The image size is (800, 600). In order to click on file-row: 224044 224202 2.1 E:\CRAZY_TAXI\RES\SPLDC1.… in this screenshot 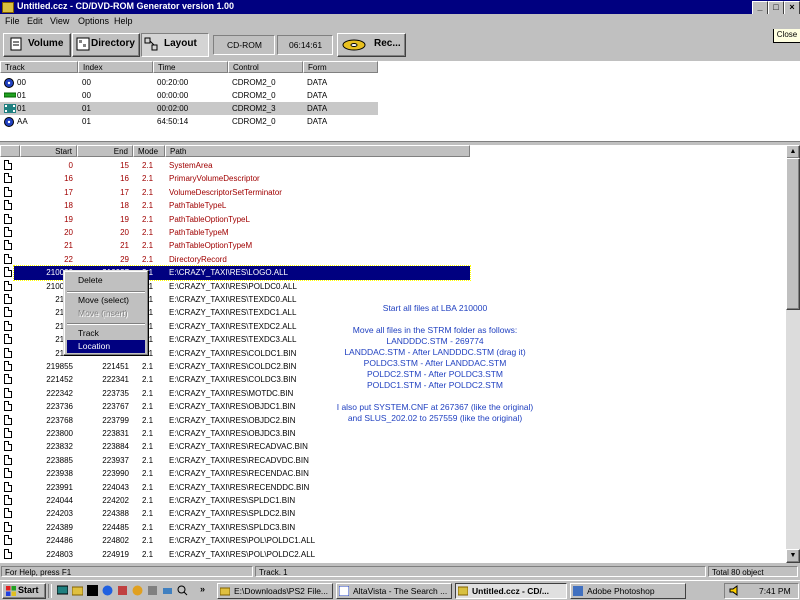, I will do `click(393, 500)`.